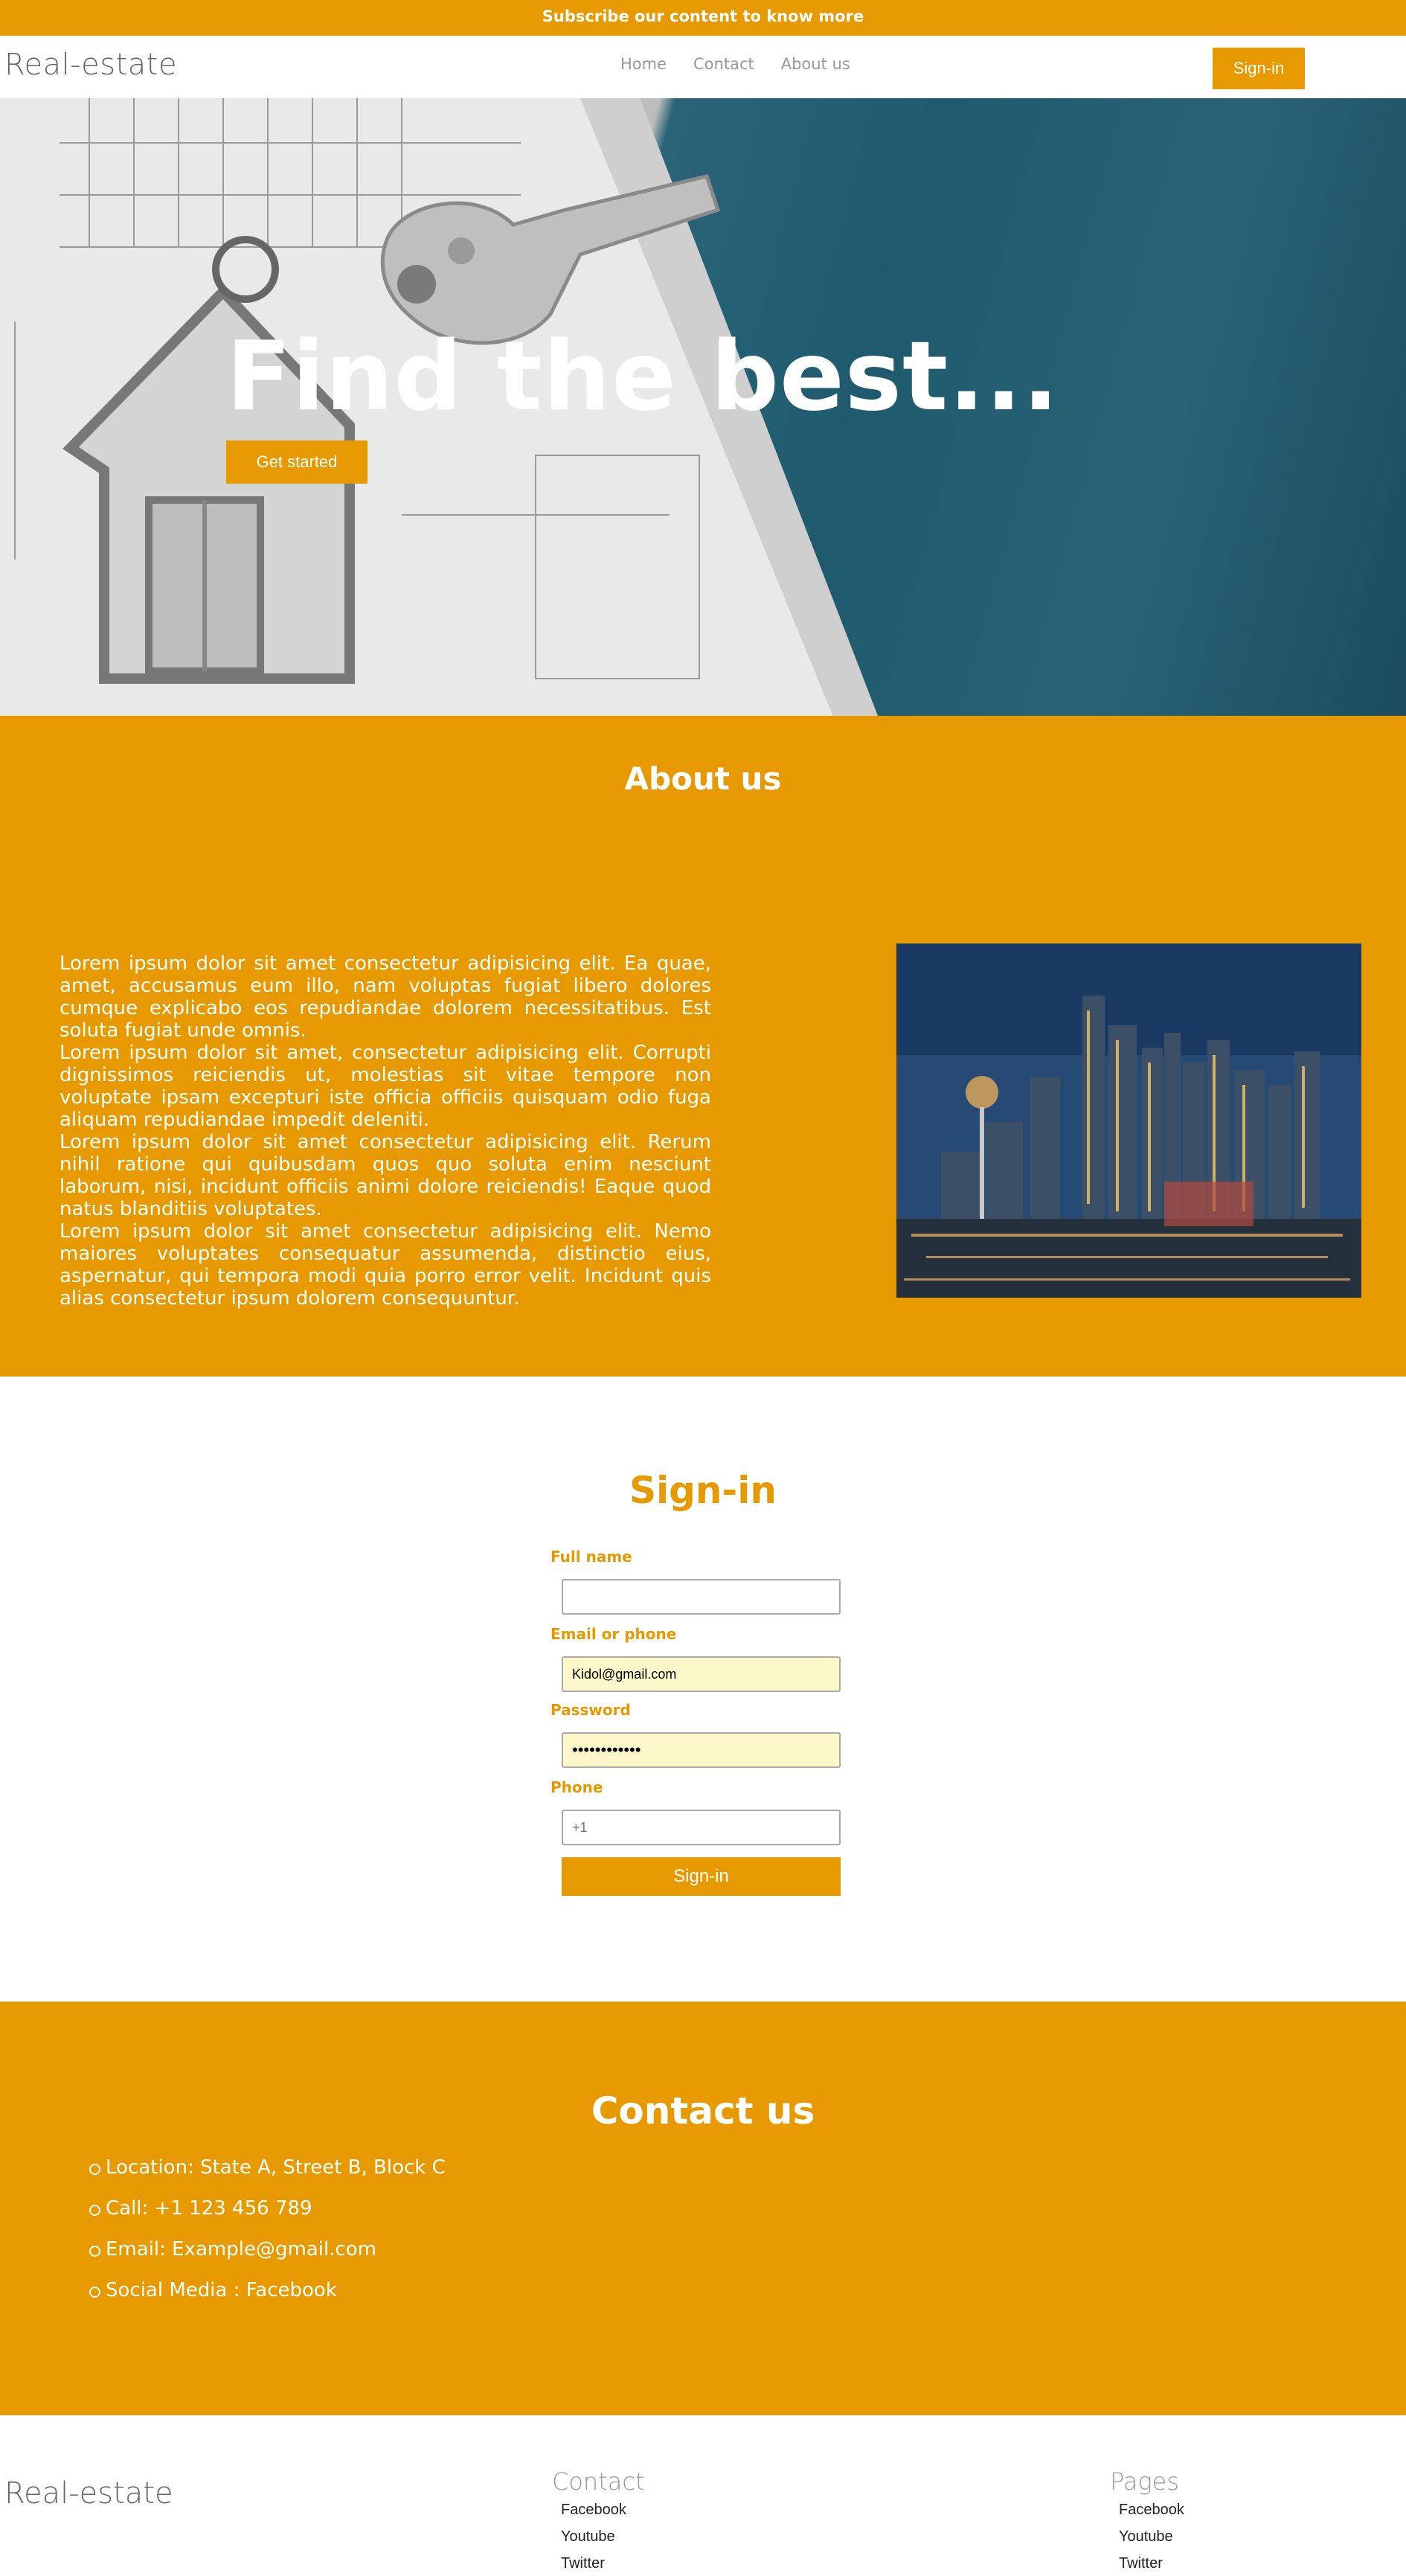 This screenshot has width=1406, height=2576. What do you see at coordinates (267, 2258) in the screenshot?
I see `contact-email: Email: Example@gmail.com` at bounding box center [267, 2258].